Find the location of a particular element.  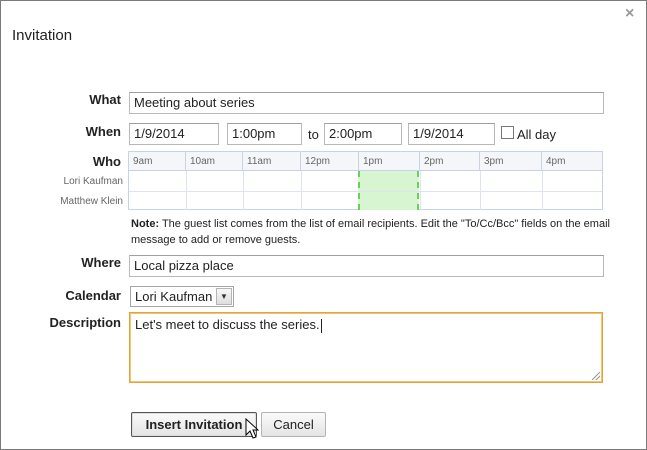

cancel-button: Cancel is located at coordinates (293, 424).